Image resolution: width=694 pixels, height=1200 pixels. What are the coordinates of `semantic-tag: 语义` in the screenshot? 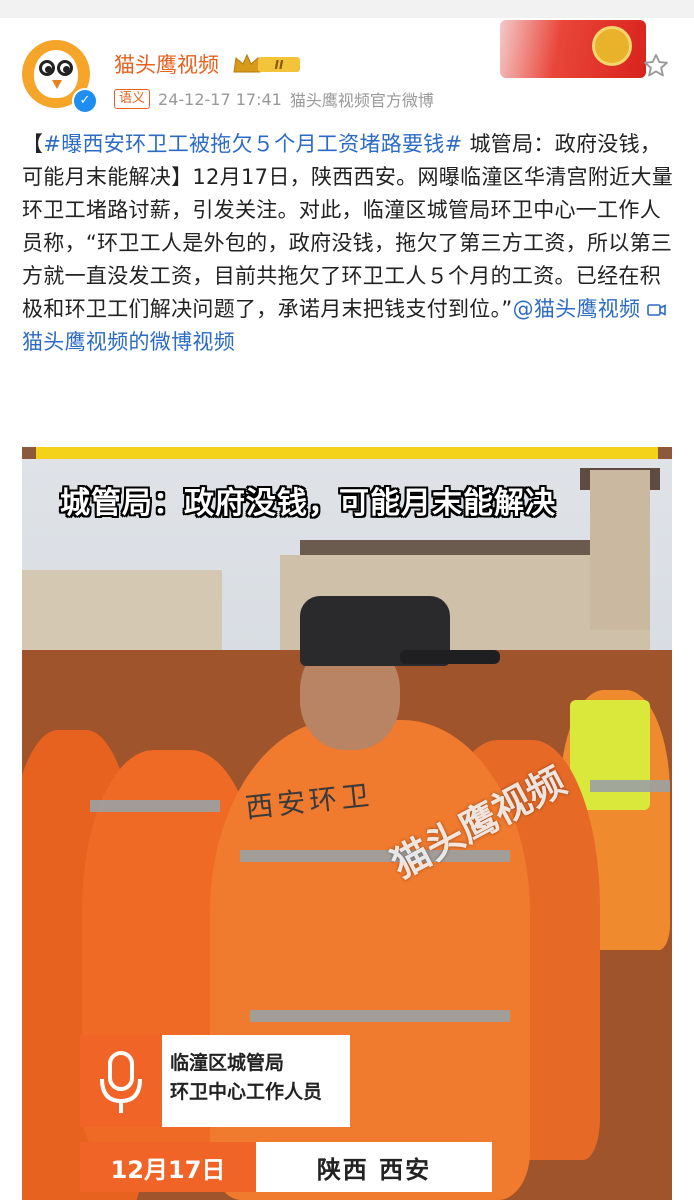 It's located at (132, 99).